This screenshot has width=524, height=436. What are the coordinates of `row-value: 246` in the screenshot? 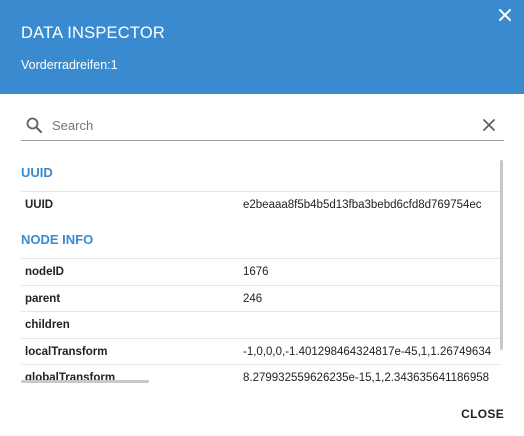 It's located at (253, 299).